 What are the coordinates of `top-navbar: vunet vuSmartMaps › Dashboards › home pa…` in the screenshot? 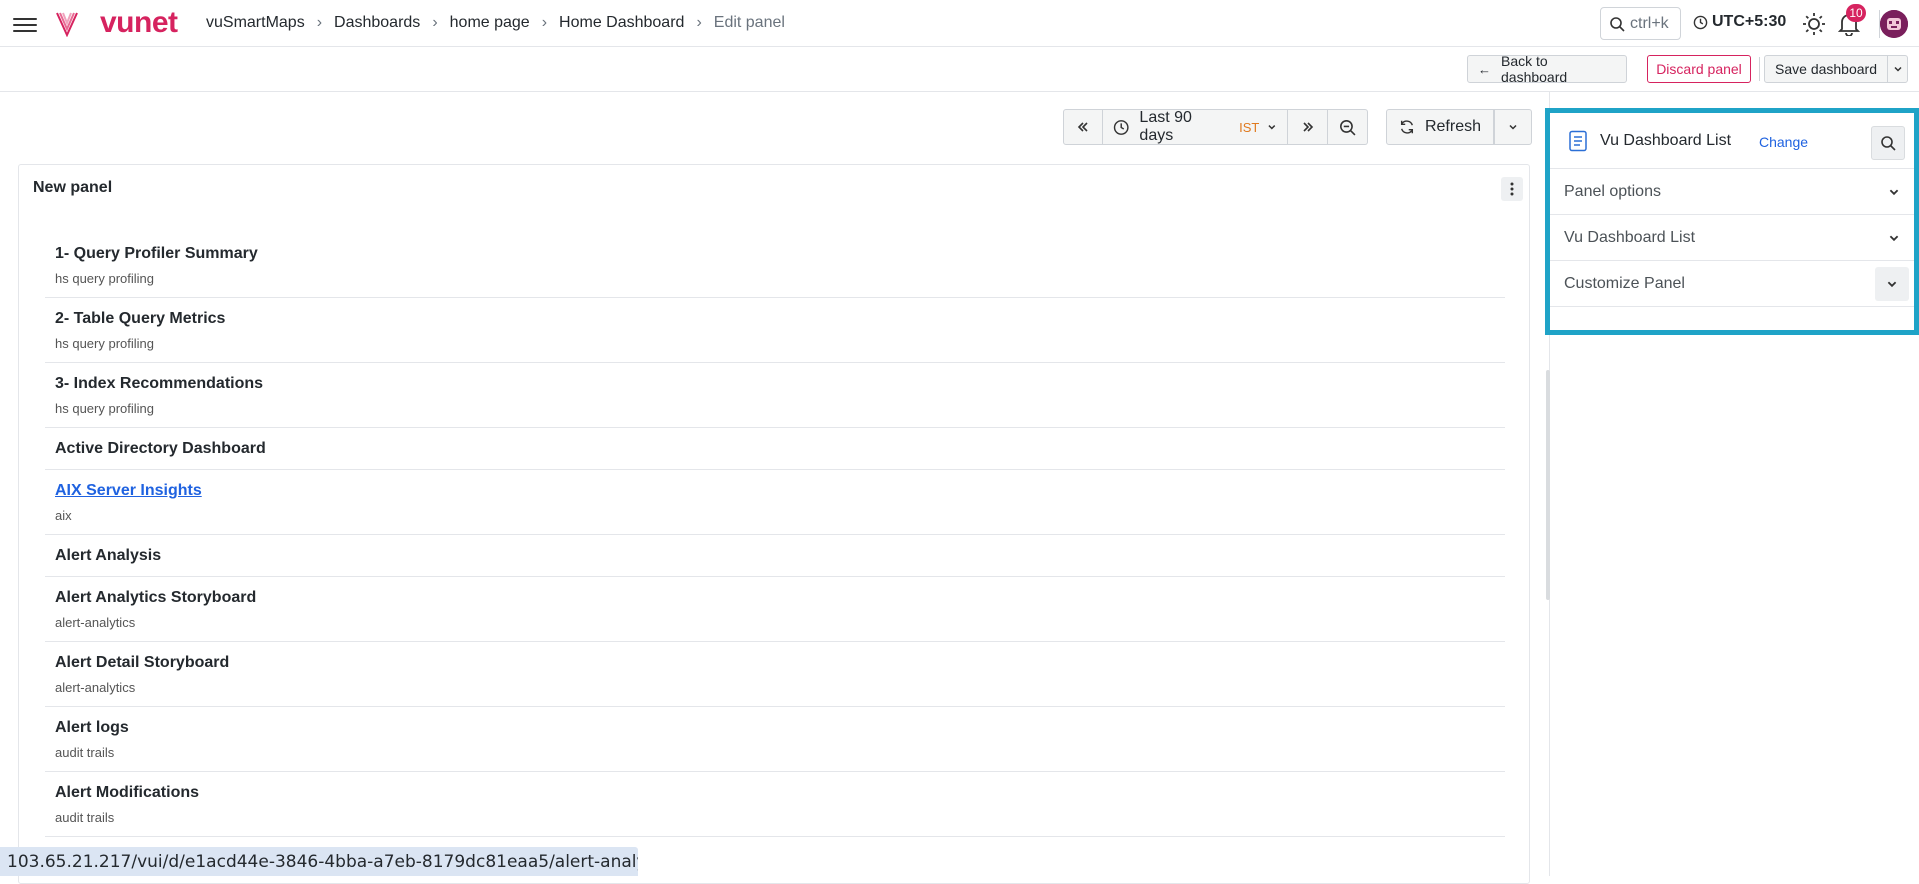 It's located at (959, 23).